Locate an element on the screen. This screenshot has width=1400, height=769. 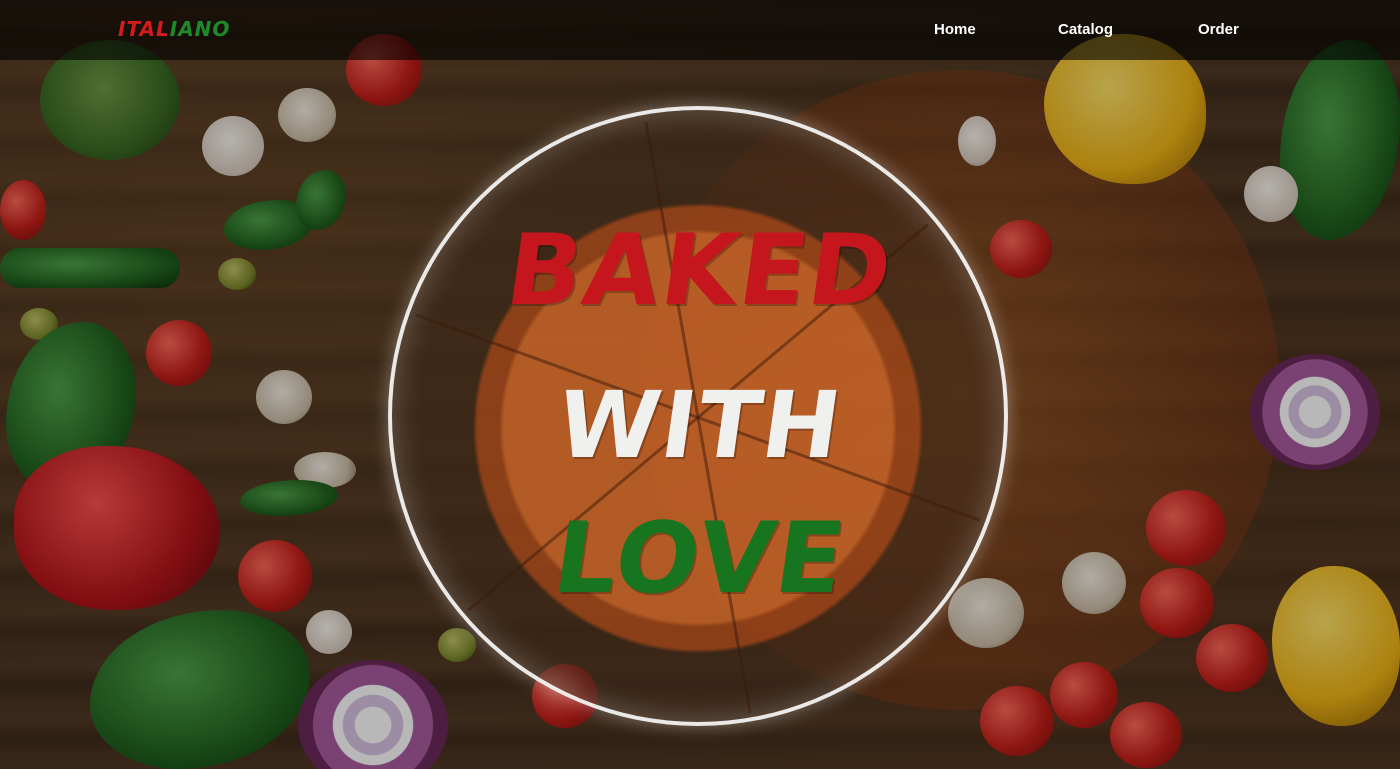
logo-part-1: Ital is located at coordinates (144, 29).